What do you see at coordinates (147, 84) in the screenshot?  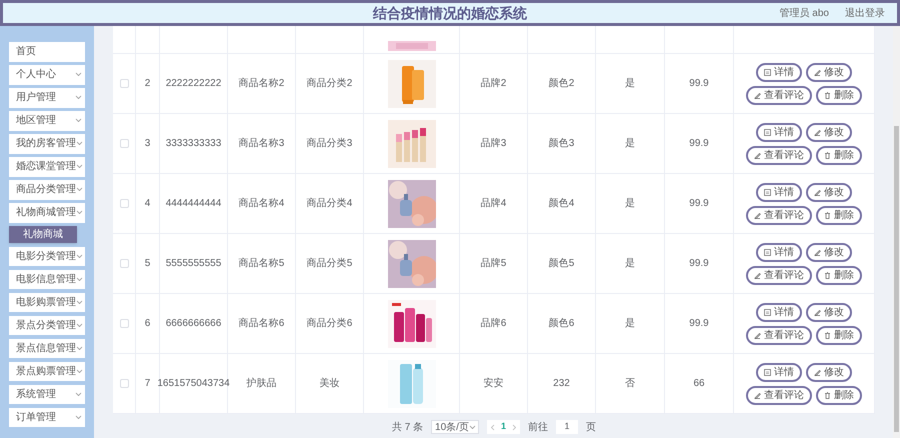 I see `table-cell-text: 2` at bounding box center [147, 84].